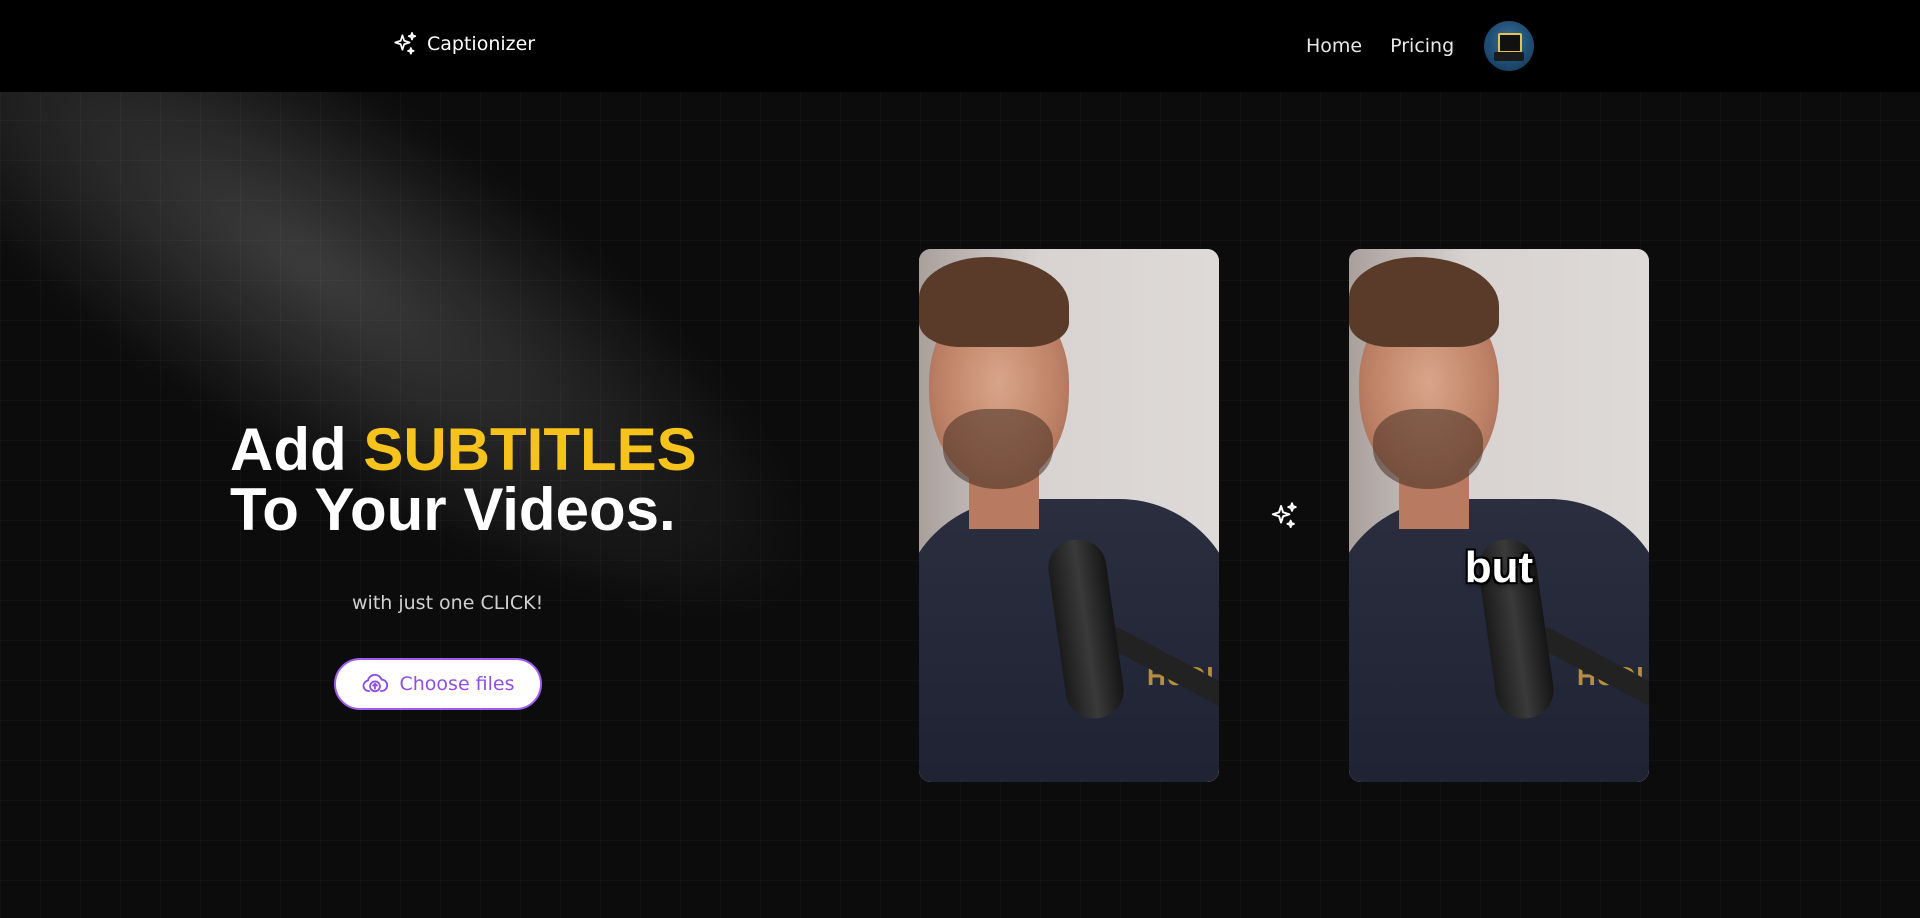  Describe the element at coordinates (1509, 56) in the screenshot. I see `avatar-desk-graphic` at that location.